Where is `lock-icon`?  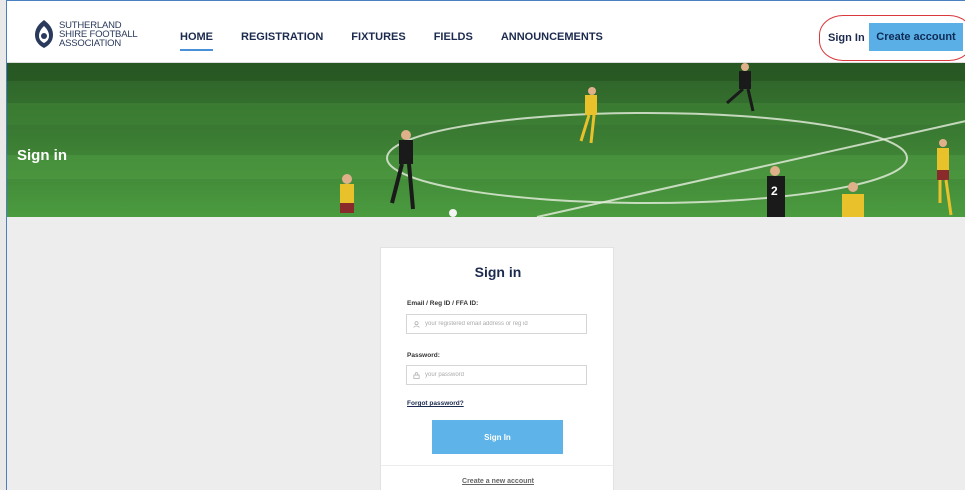
lock-icon is located at coordinates (416, 375).